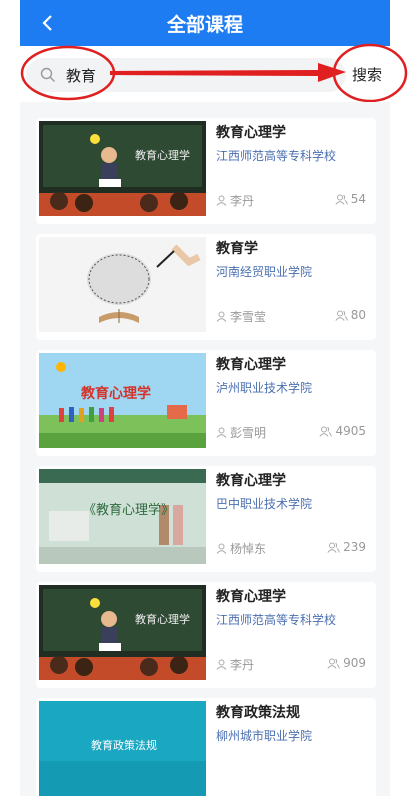  I want to click on course-students: 4905, so click(342, 431).